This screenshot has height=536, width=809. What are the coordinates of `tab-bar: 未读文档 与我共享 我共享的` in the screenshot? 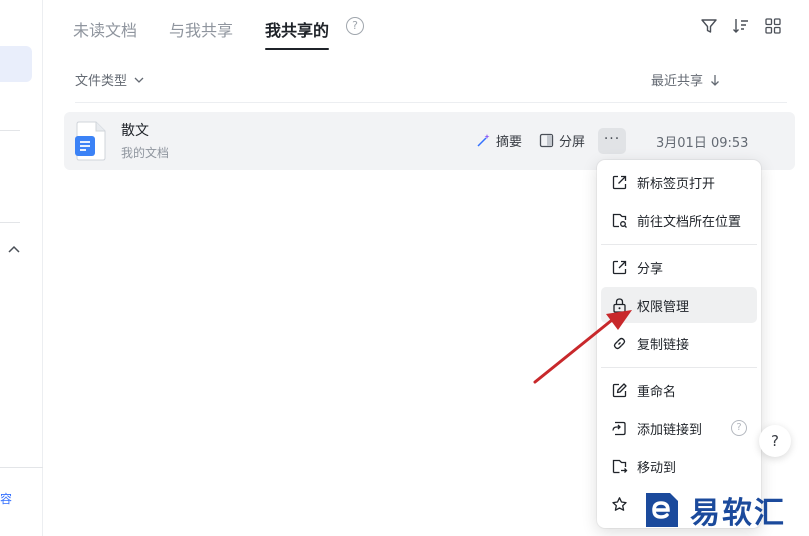 It's located at (217, 32).